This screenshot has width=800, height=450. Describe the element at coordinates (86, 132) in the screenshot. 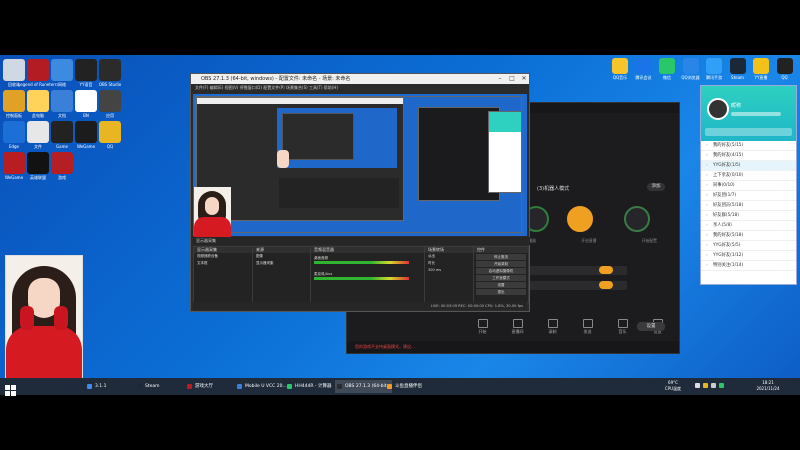

I see `wegame-icon` at that location.